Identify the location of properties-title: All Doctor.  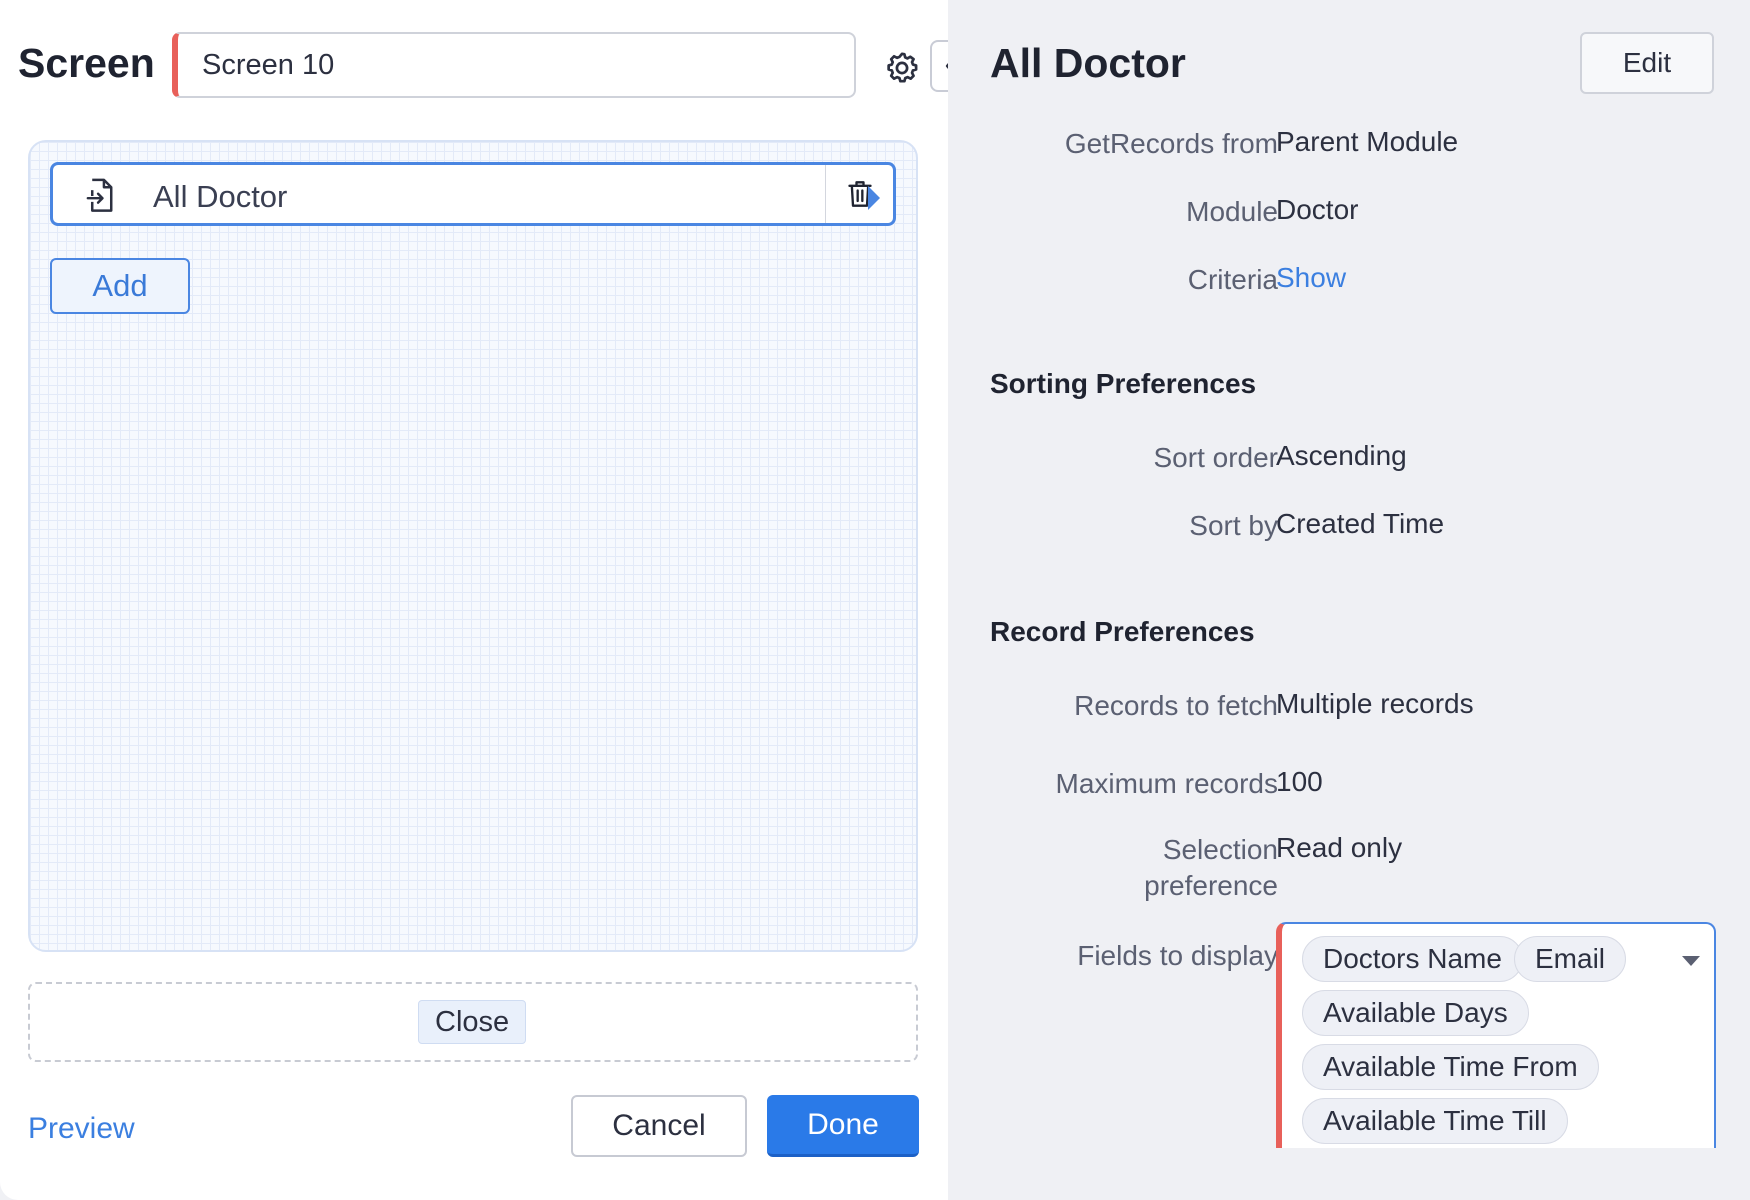
(1088, 63).